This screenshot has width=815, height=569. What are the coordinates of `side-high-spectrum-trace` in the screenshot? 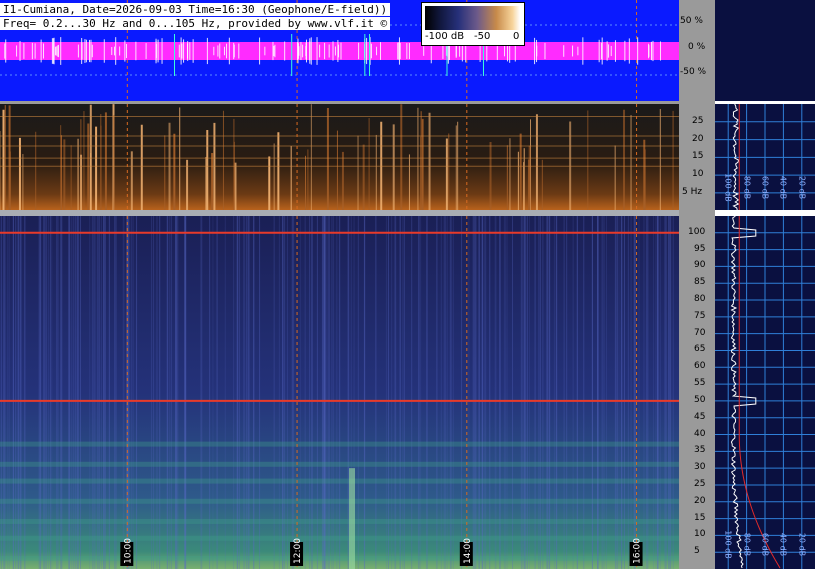 It's located at (743, 392).